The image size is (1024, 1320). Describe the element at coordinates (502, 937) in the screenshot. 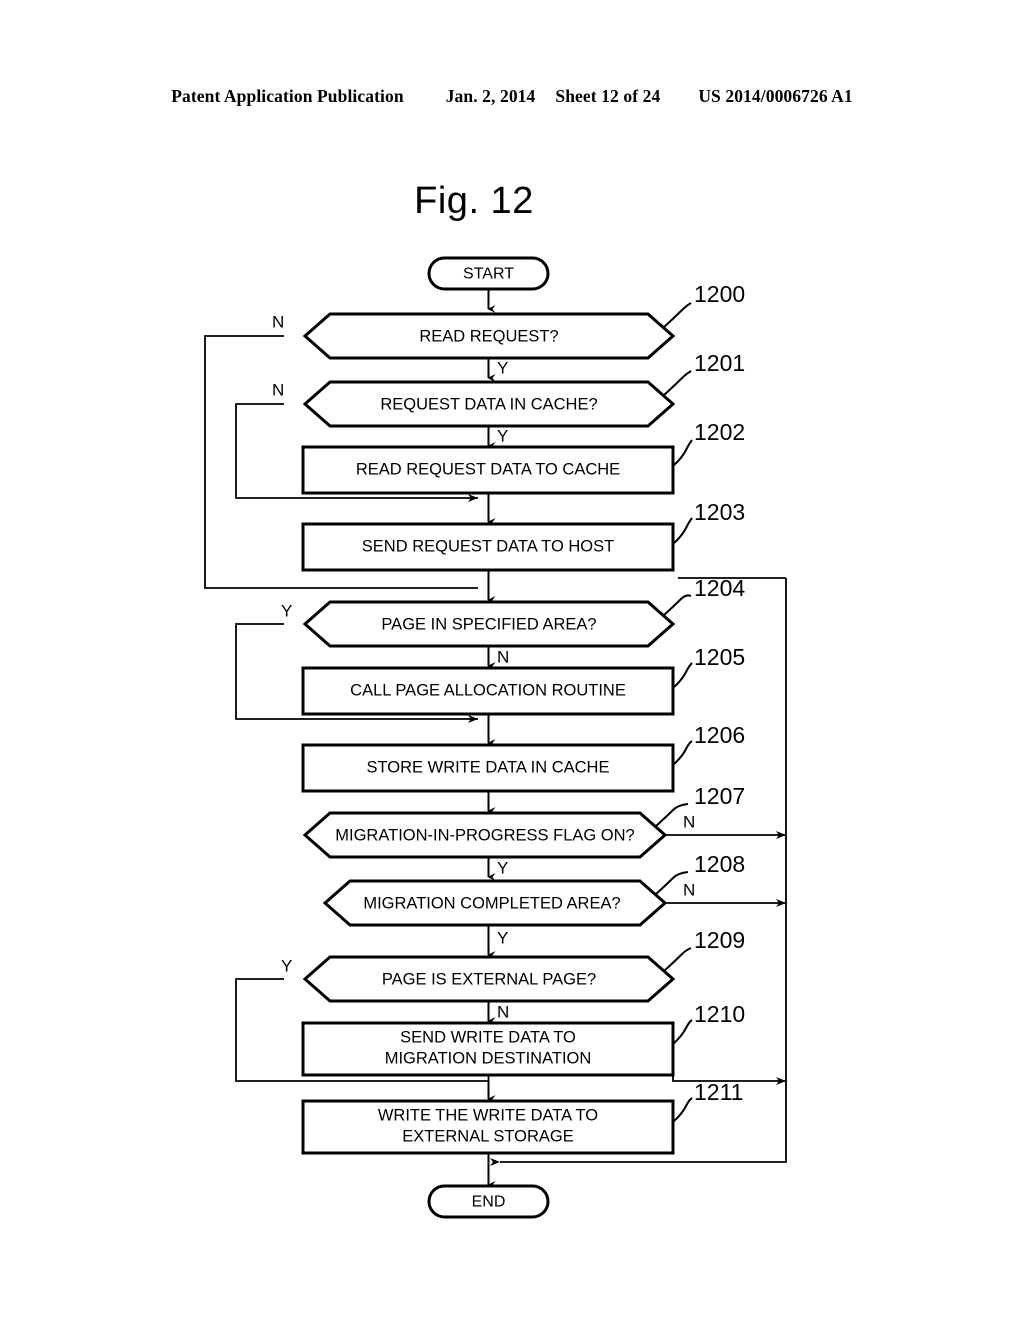

I see `branch-label-1208-y: Y` at that location.